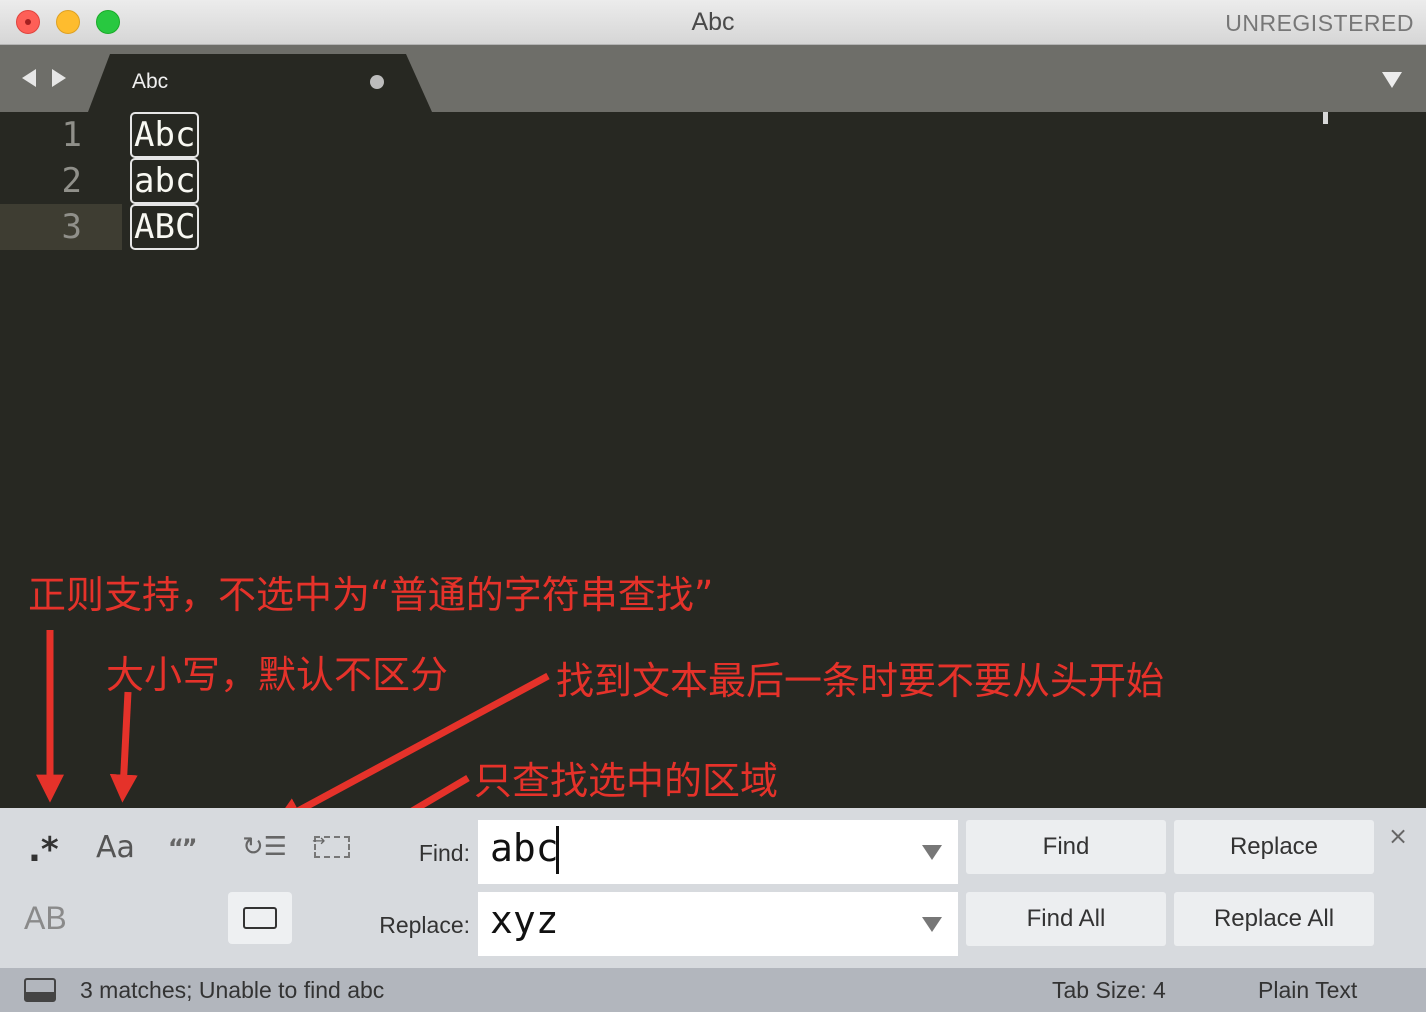 The height and width of the screenshot is (1012, 1426). What do you see at coordinates (932, 924) in the screenshot?
I see `replace-history-dropdown-icon` at bounding box center [932, 924].